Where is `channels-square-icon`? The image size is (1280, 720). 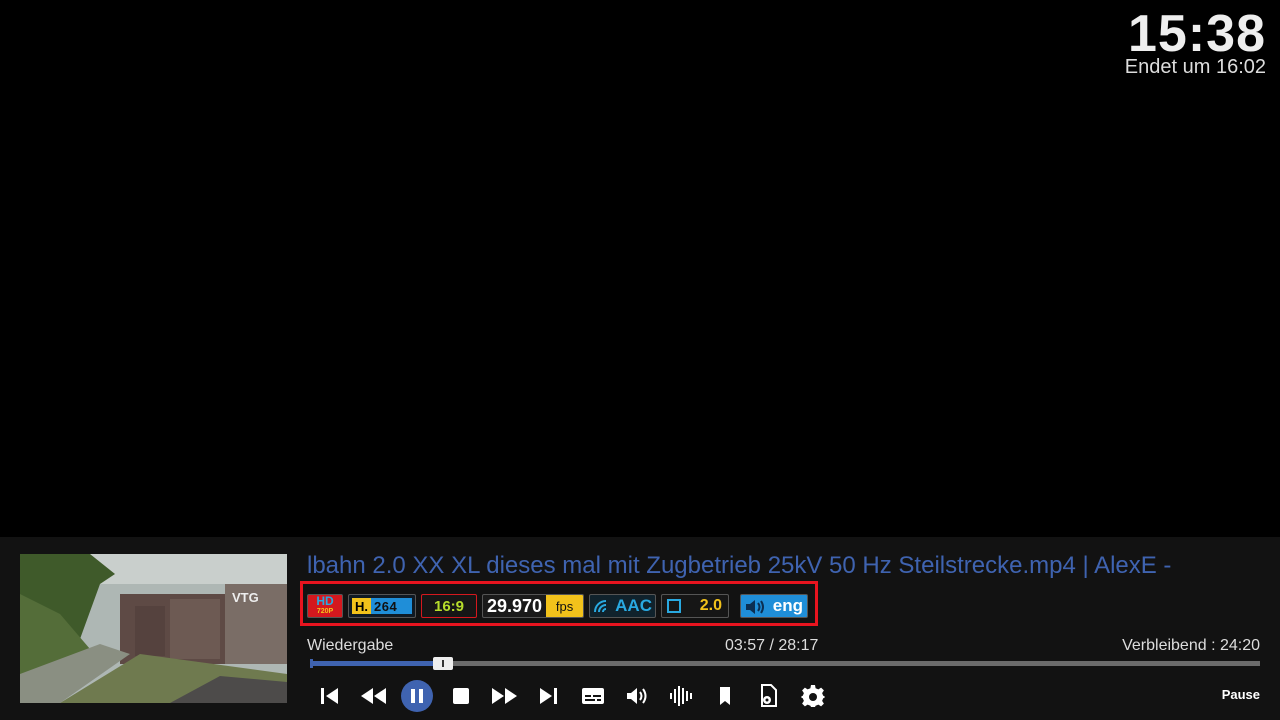 channels-square-icon is located at coordinates (674, 606).